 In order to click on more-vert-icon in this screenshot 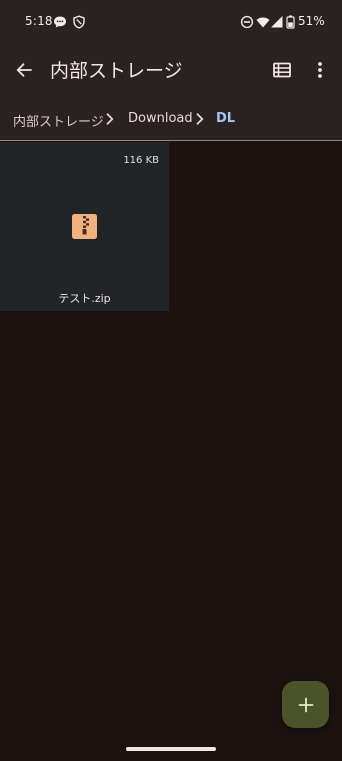, I will do `click(320, 70)`.